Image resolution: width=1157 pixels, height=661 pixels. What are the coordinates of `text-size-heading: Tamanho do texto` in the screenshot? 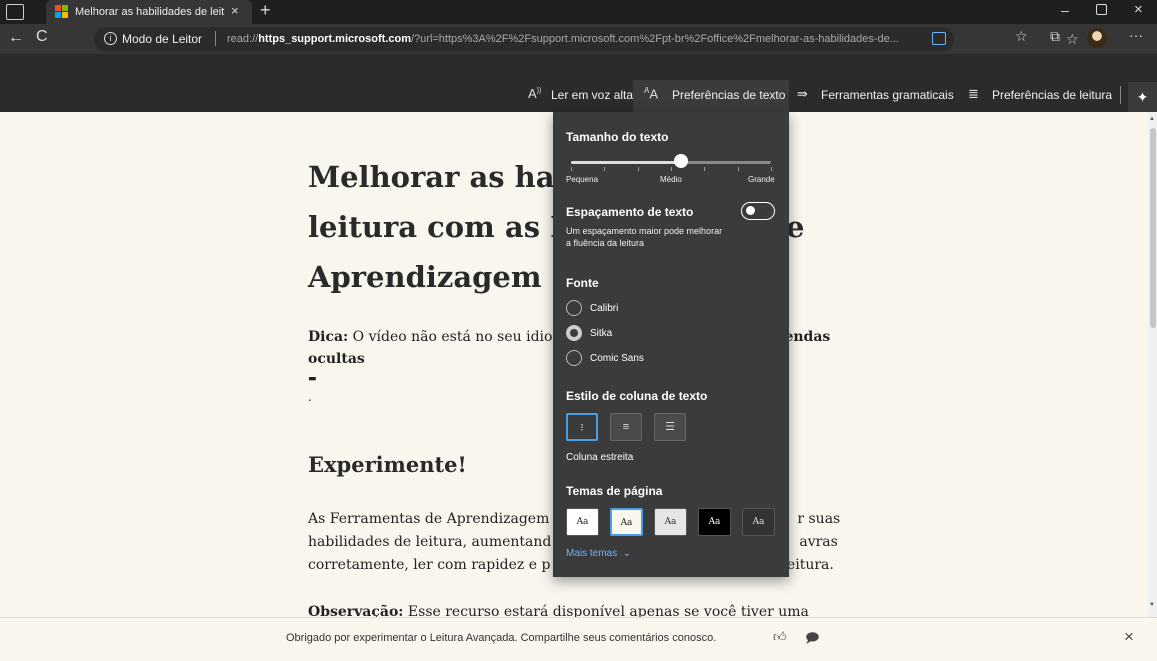 It's located at (617, 137).